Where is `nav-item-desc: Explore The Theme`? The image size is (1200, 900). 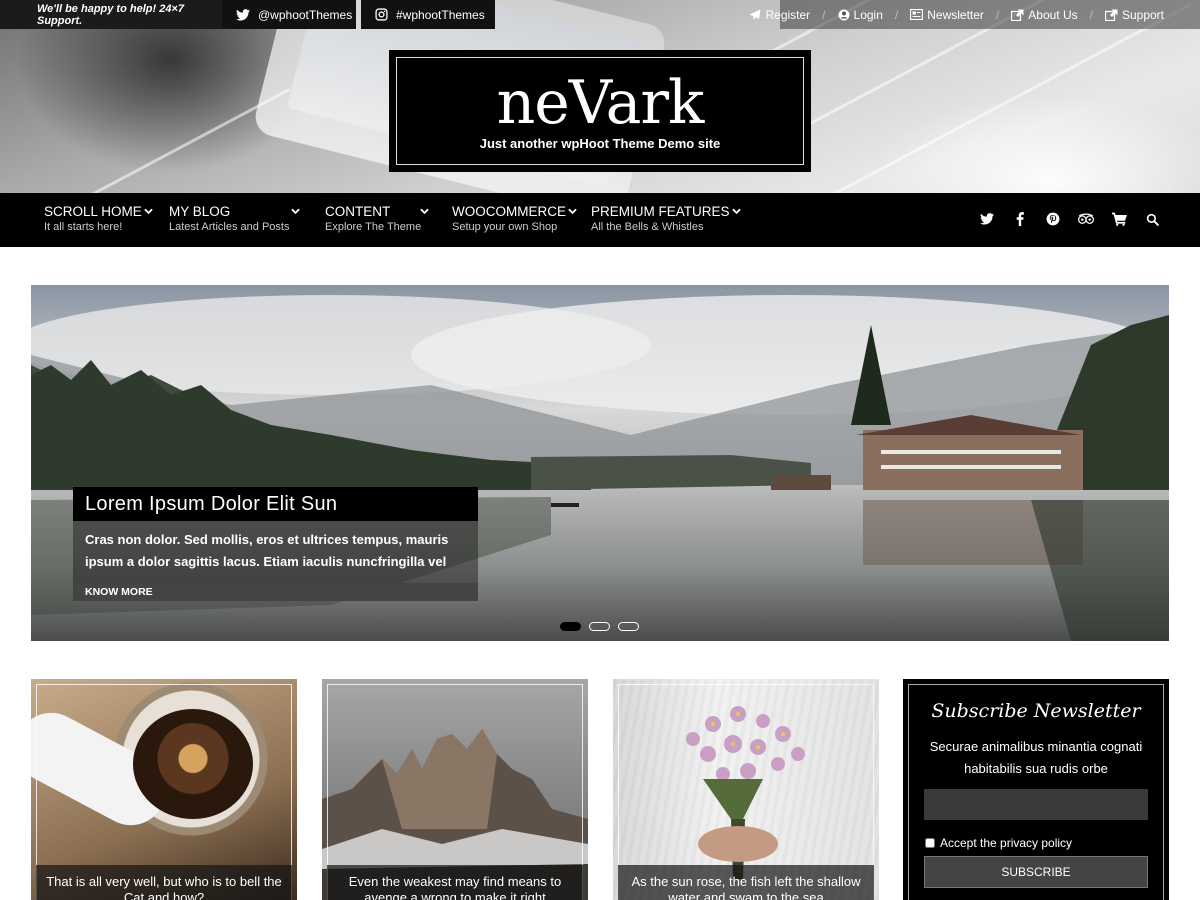 nav-item-desc: Explore The Theme is located at coordinates (373, 227).